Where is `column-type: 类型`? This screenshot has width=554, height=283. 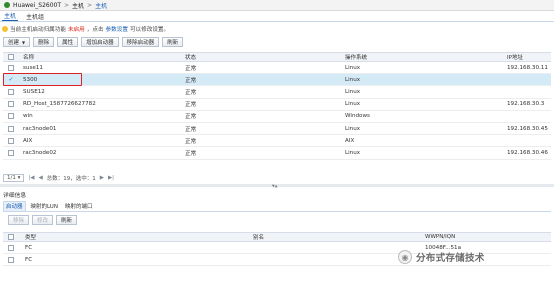
column-type: 类型 is located at coordinates (75, 237).